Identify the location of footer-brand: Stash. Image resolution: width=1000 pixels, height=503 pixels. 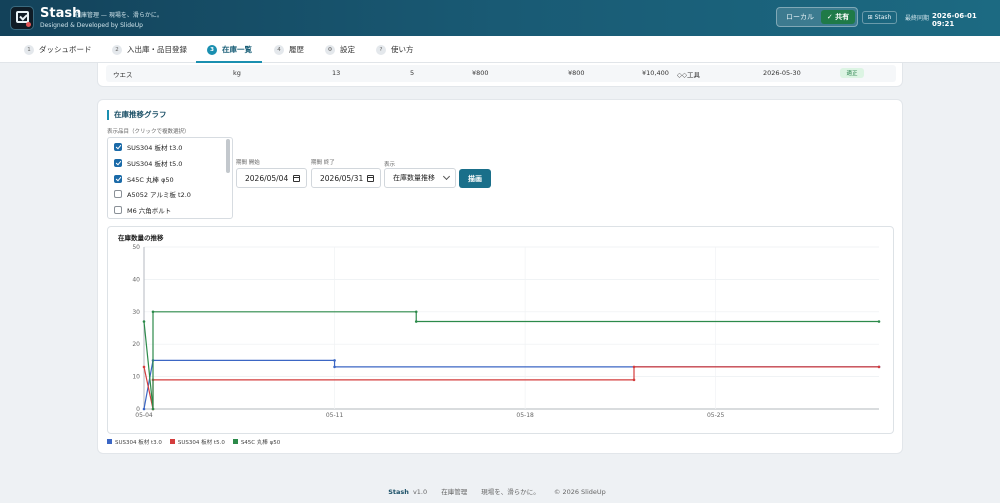
(398, 492).